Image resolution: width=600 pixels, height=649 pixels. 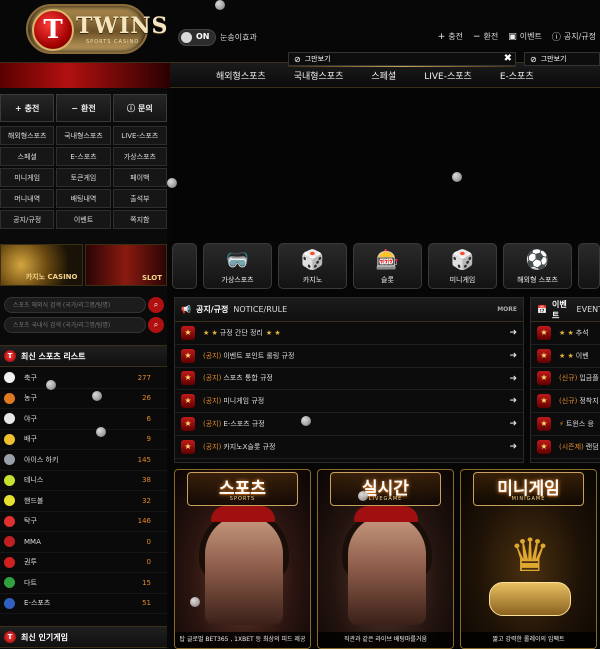 I want to click on sidebar-banners: 카지노 CASINO SLOT, so click(x=83, y=265).